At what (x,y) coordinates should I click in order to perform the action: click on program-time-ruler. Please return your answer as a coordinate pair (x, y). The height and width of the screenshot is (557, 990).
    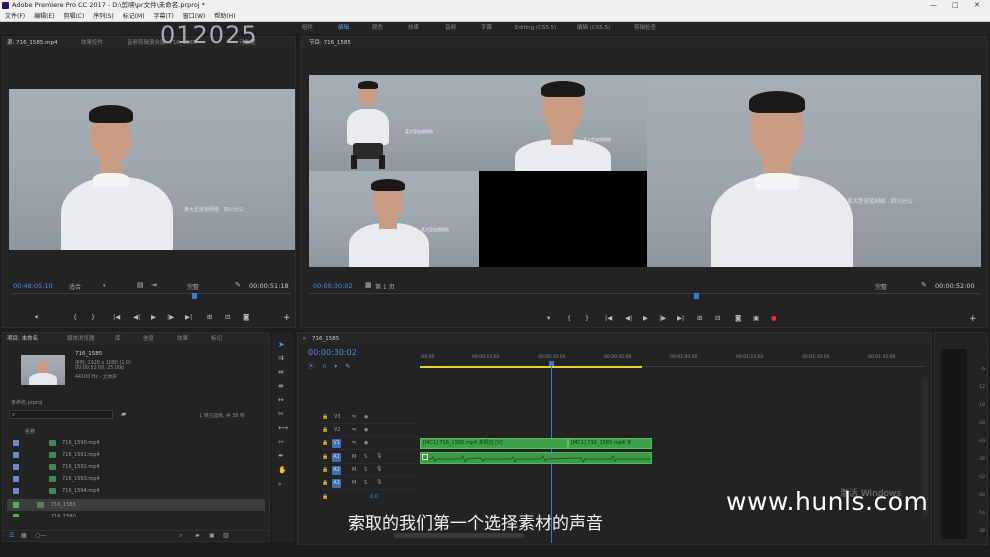
    Looking at the image, I should click on (645, 297).